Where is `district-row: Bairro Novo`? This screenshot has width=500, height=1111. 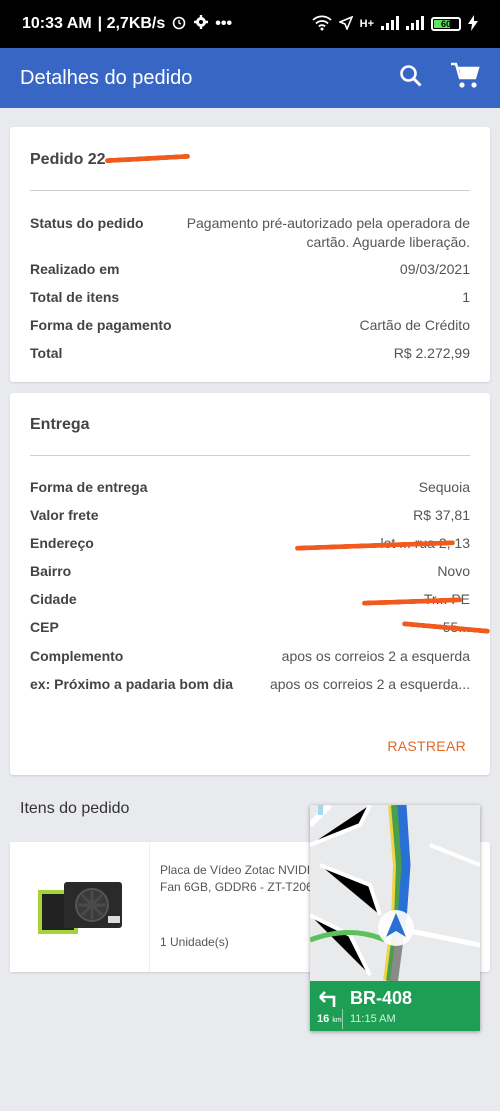
district-row: Bairro Novo is located at coordinates (250, 571).